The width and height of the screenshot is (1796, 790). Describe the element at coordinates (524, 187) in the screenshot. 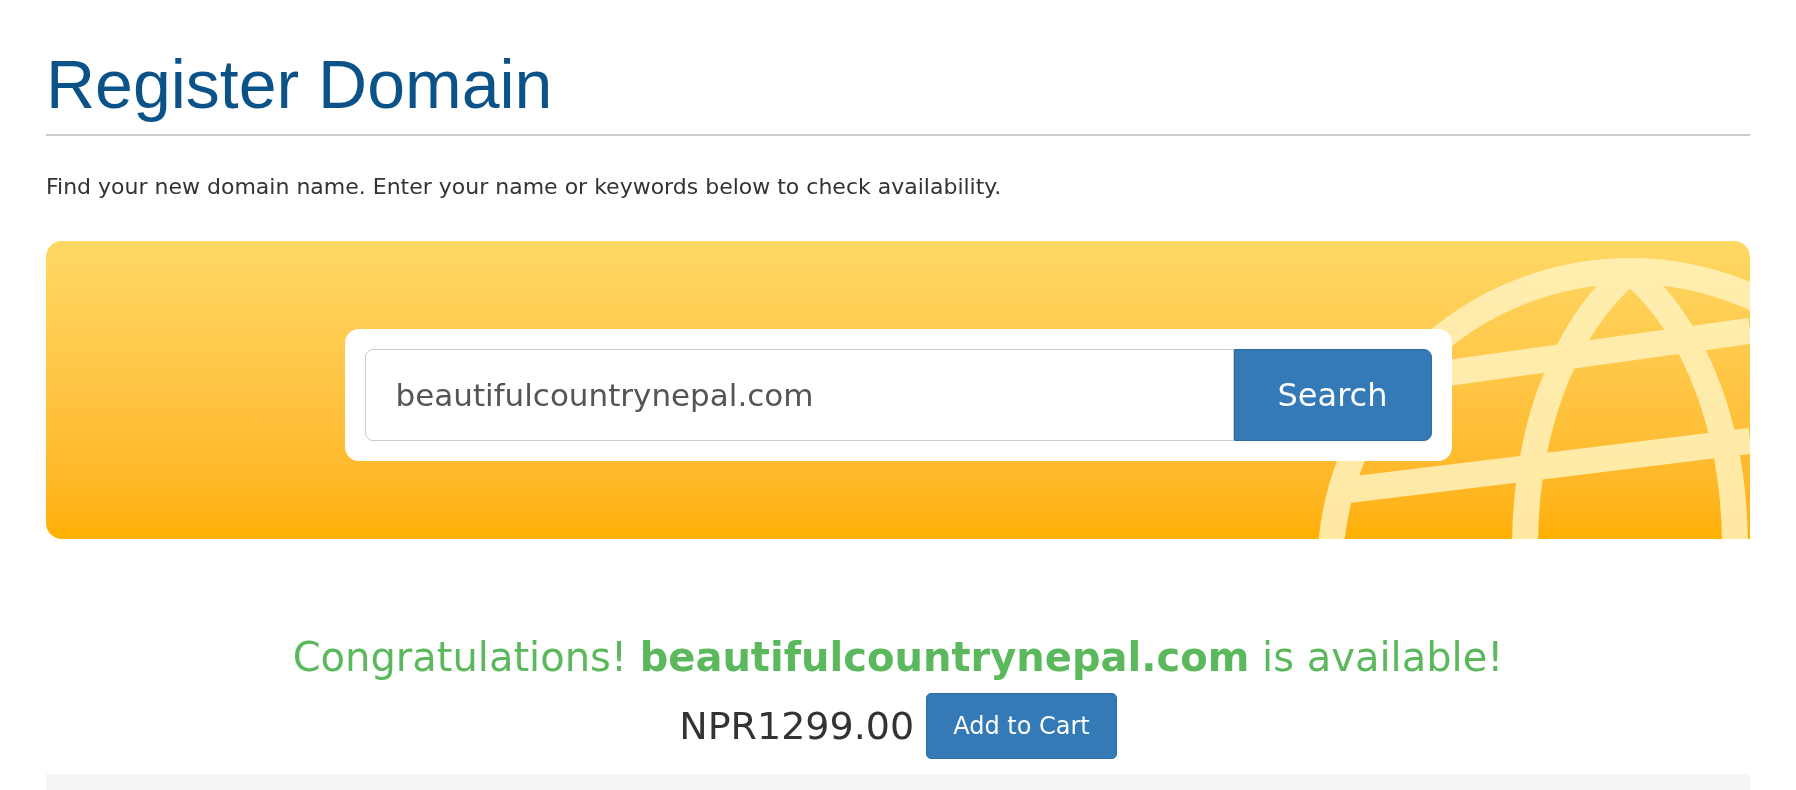

I see `intro-text: Find your new domain name. Enter your name or keywords below to check availability.` at that location.